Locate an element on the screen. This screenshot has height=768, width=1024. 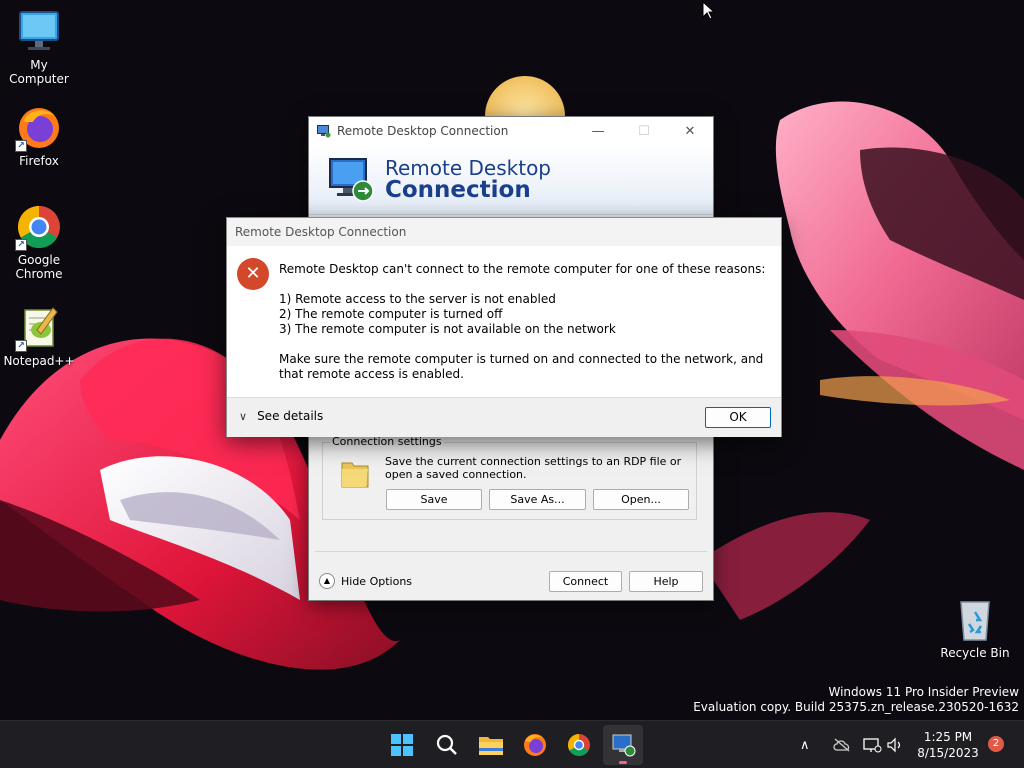
notepad-plus-plus-icon: ↗ is located at coordinates (39, 328).